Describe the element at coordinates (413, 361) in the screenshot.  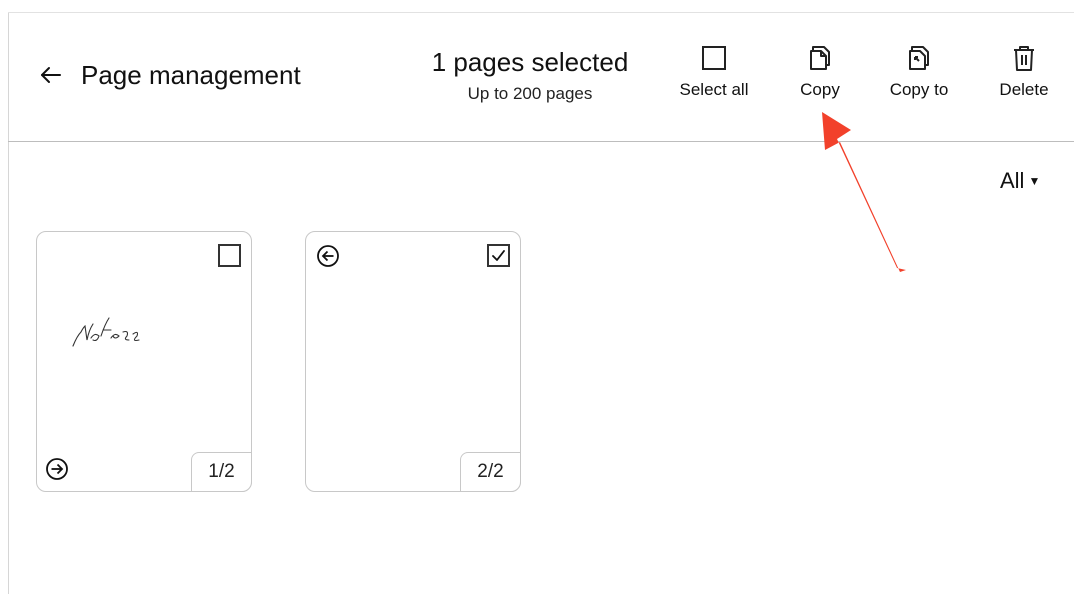
I see `page-thumbnail-2: 2/2` at that location.